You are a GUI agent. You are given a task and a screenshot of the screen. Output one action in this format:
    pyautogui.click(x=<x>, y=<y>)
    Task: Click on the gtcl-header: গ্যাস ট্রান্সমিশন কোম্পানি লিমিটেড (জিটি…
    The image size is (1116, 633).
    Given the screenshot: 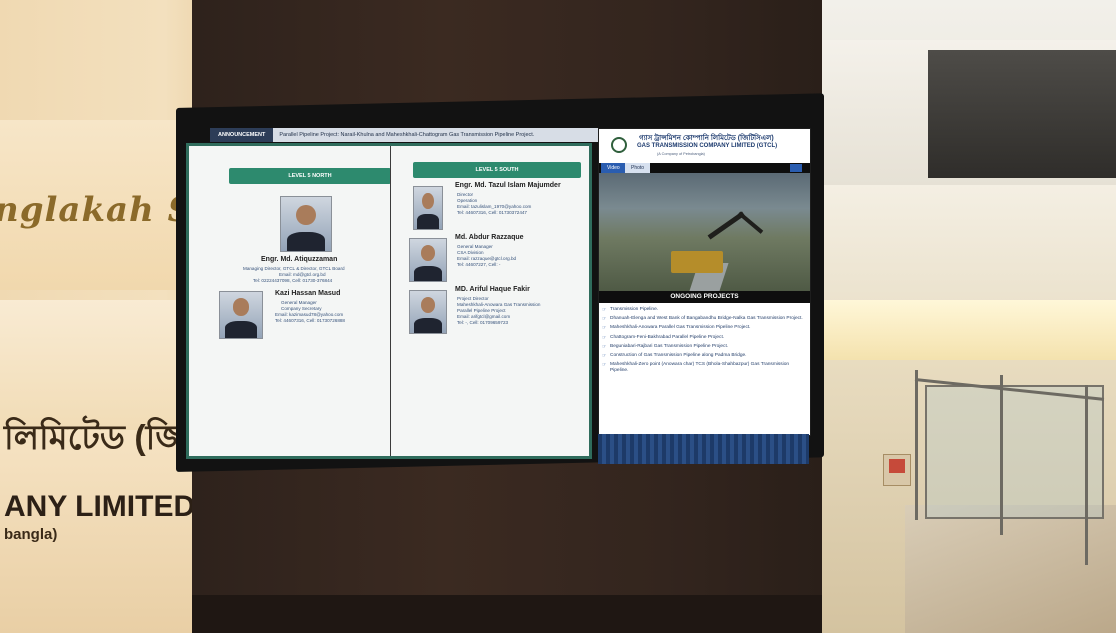 What is the action you would take?
    pyautogui.click(x=704, y=146)
    